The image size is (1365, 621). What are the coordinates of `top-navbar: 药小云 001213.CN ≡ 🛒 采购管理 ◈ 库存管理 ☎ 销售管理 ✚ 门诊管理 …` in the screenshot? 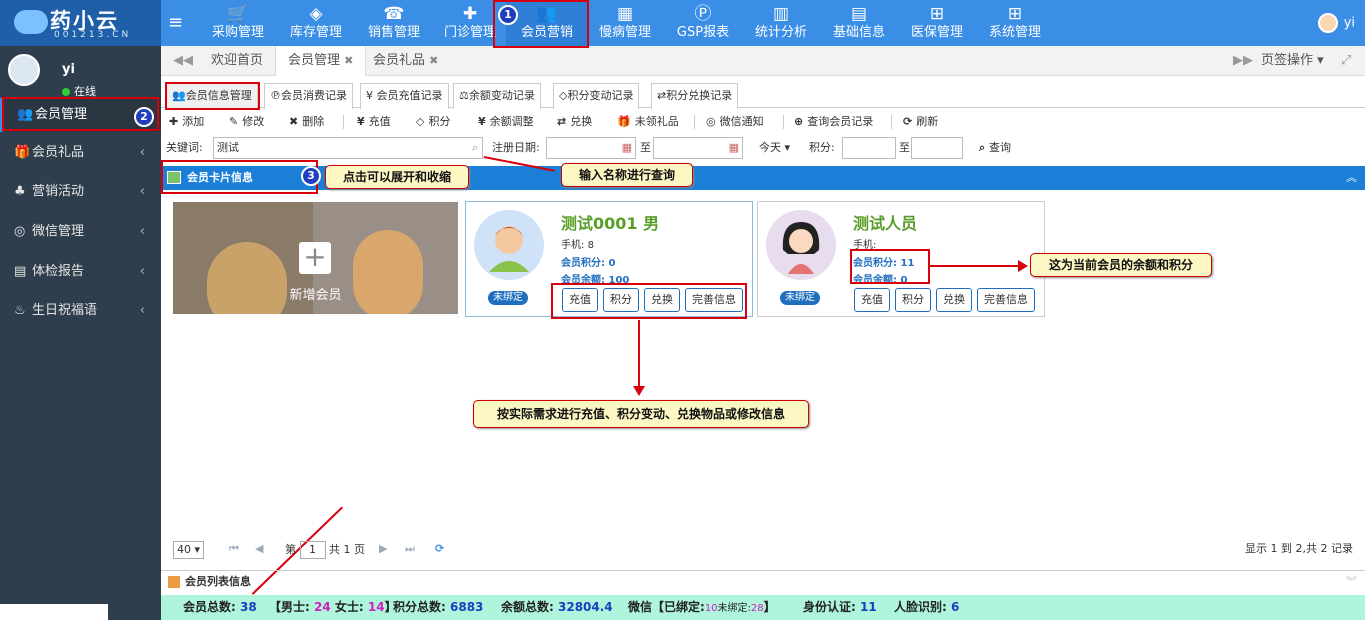 It's located at (682, 23).